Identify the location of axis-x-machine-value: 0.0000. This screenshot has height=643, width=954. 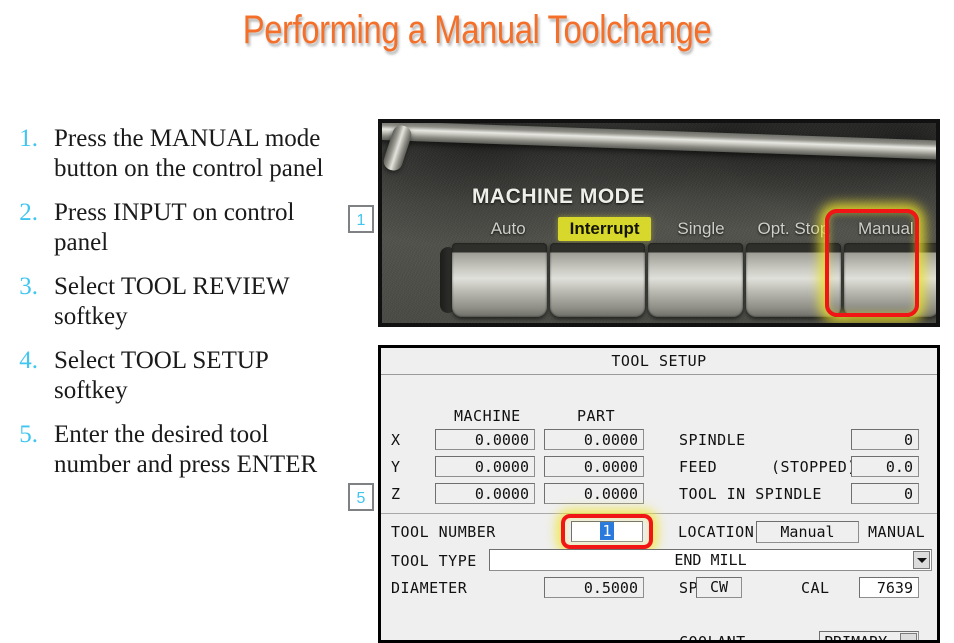
(485, 439).